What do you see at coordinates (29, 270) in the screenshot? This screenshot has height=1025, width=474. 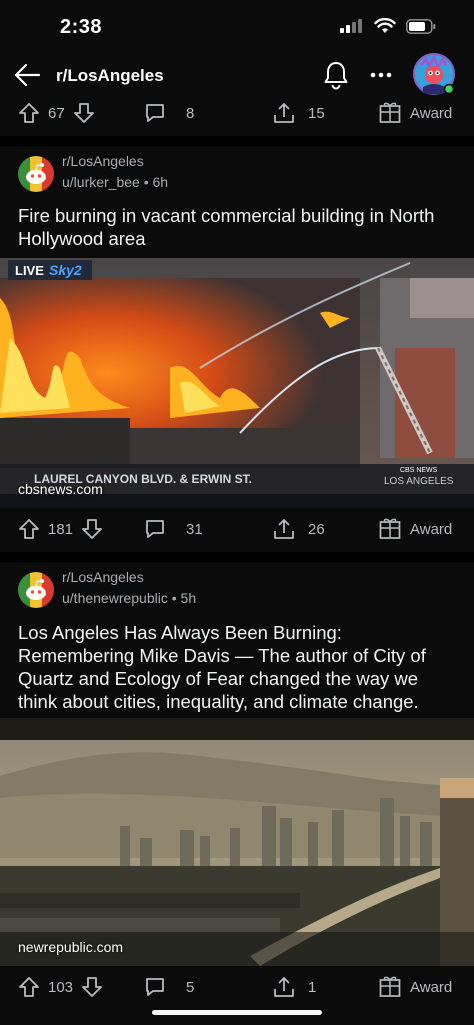 I see `live-label: LIVE` at bounding box center [29, 270].